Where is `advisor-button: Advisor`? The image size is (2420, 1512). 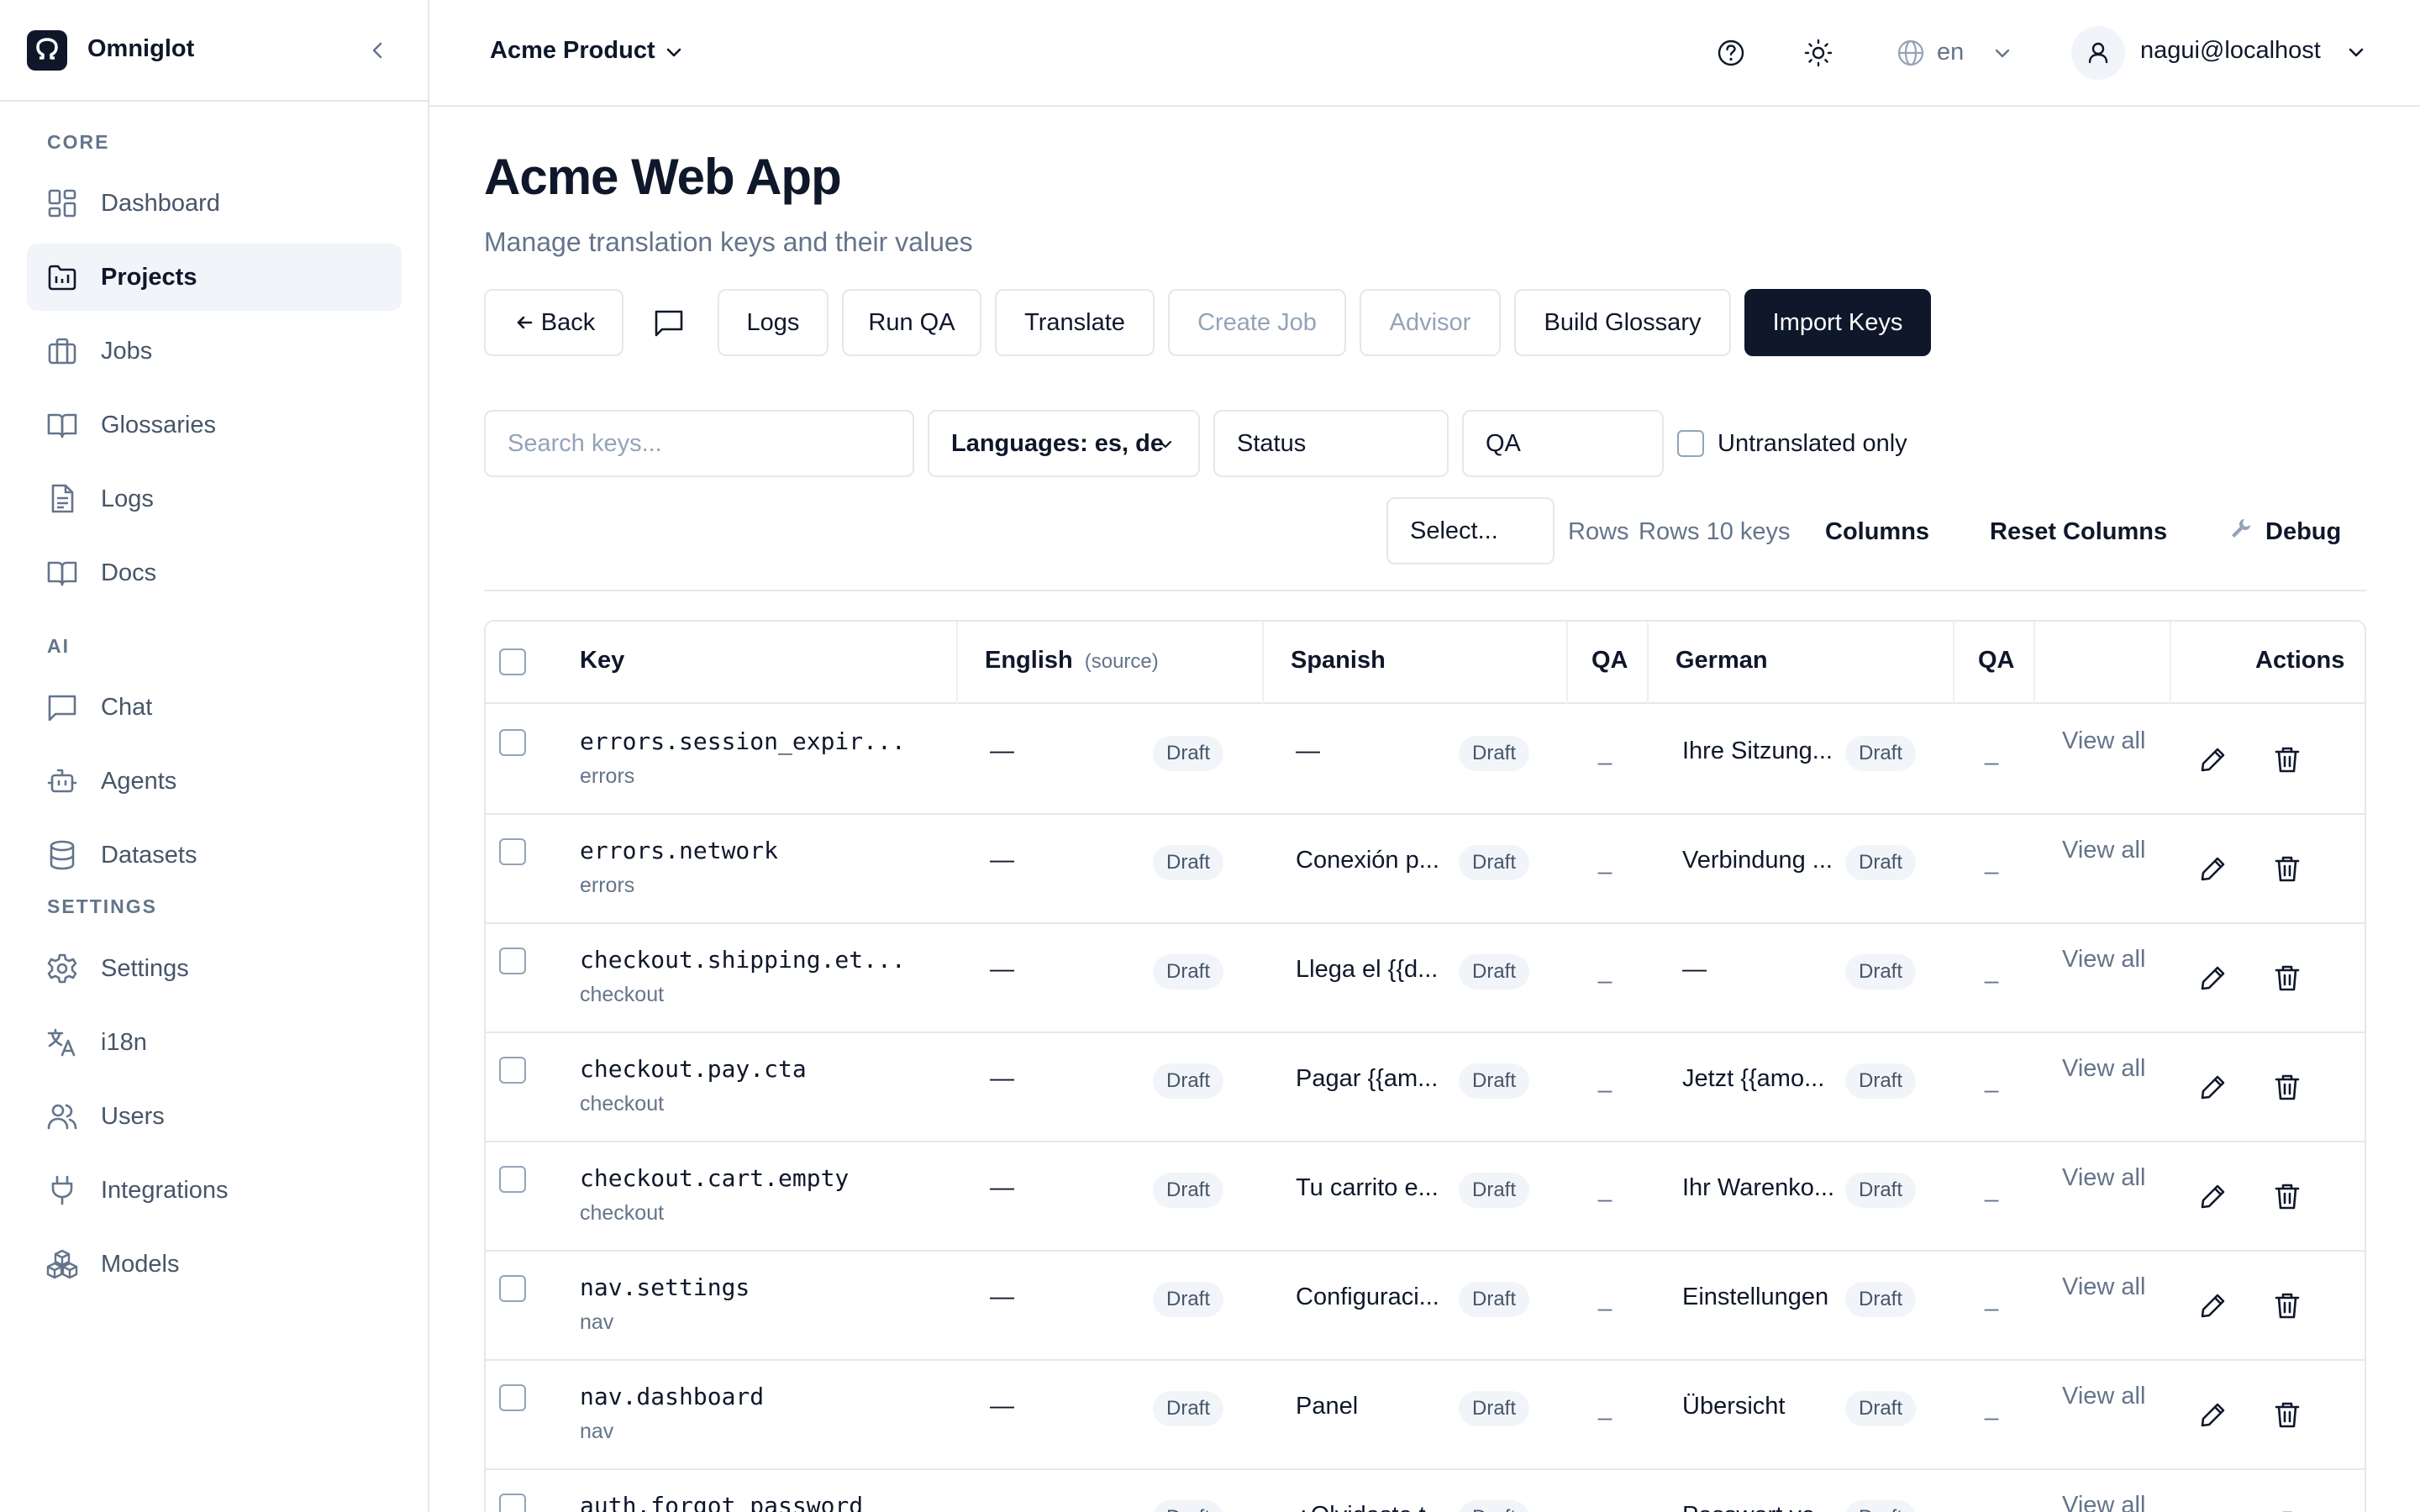
advisor-button: Advisor is located at coordinates (1430, 322).